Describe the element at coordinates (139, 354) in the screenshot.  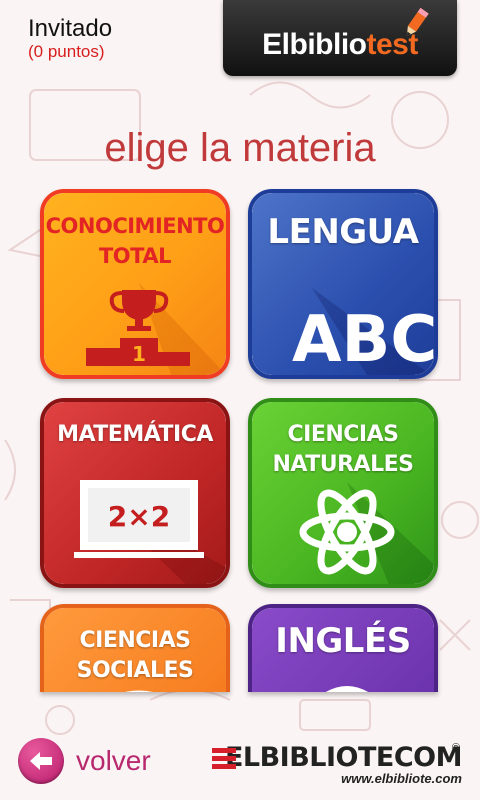
I see `svg-text: 1` at that location.